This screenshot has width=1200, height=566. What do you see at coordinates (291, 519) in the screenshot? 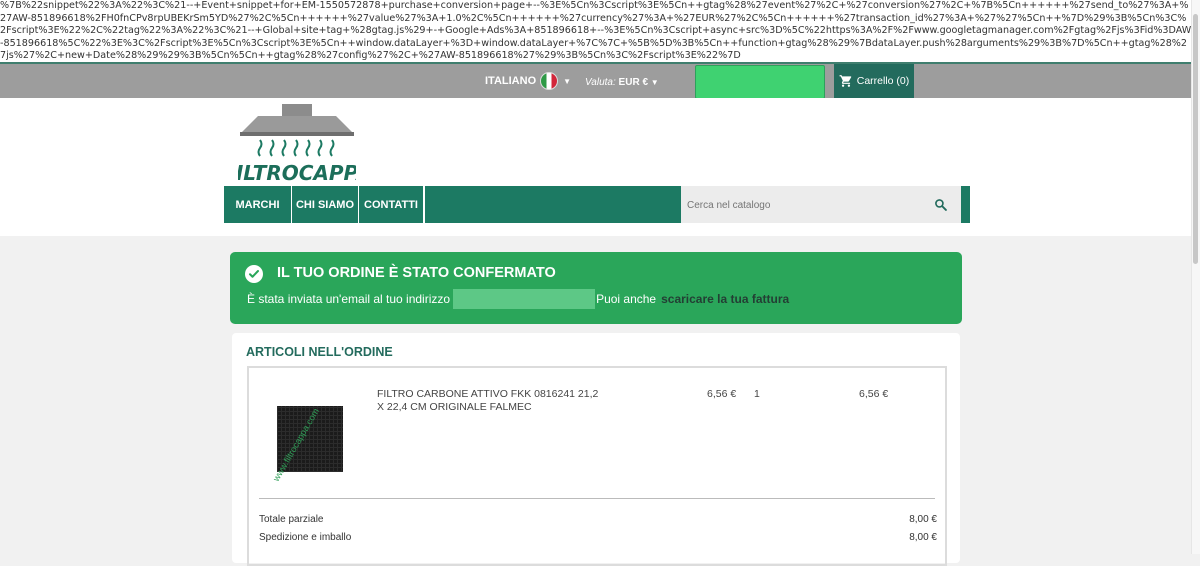
I see `summary-label: Totale parziale` at bounding box center [291, 519].